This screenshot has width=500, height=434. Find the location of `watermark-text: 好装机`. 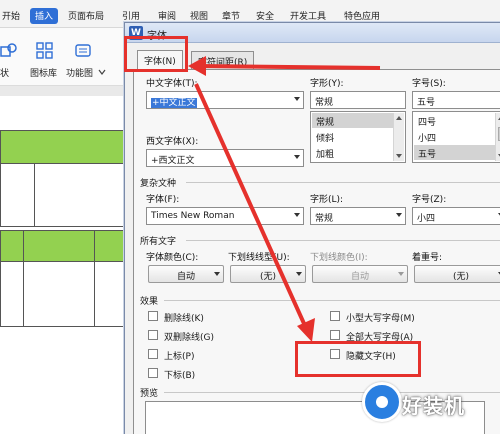

watermark-text: 好装机 is located at coordinates (433, 406).